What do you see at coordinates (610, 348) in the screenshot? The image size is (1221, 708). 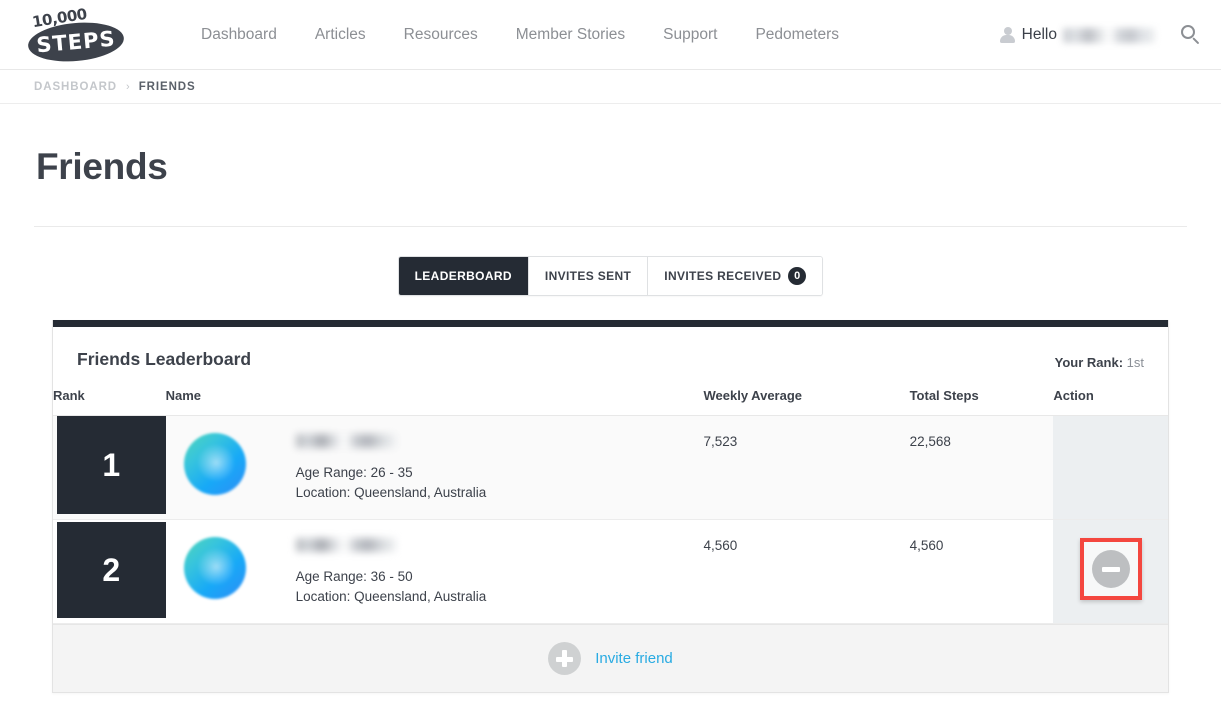 I see `card-header: Friends Leaderboard Your Rank: 1st` at bounding box center [610, 348].